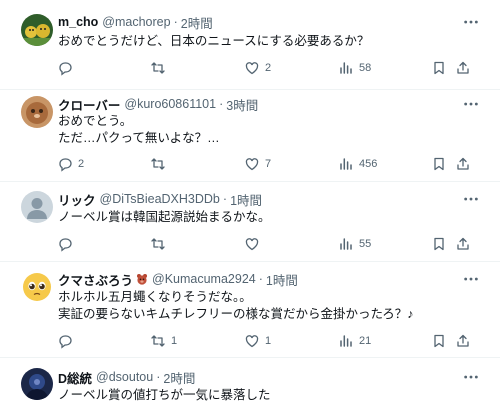  I want to click on views-button: 21, so click(354, 341).